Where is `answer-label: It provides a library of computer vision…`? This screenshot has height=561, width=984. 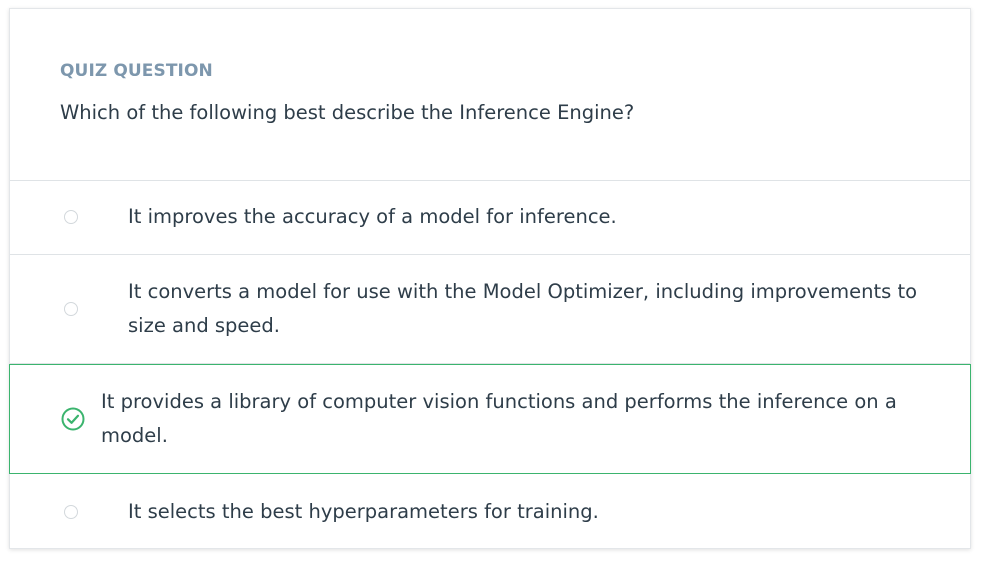
answer-label: It provides a library of computer vision… is located at coordinates (499, 418).